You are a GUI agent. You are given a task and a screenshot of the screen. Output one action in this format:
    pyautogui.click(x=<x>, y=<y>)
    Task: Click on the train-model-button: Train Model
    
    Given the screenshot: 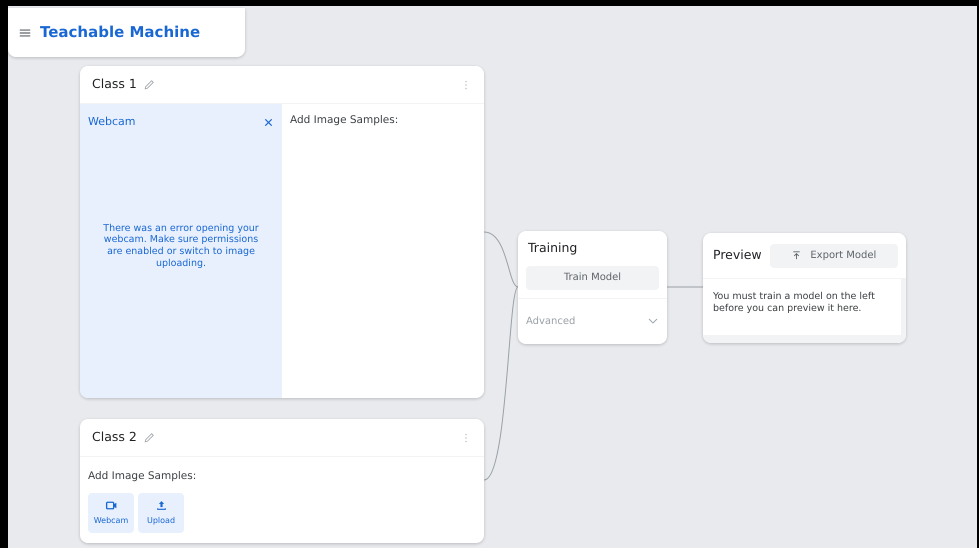 What is the action you would take?
    pyautogui.click(x=592, y=278)
    